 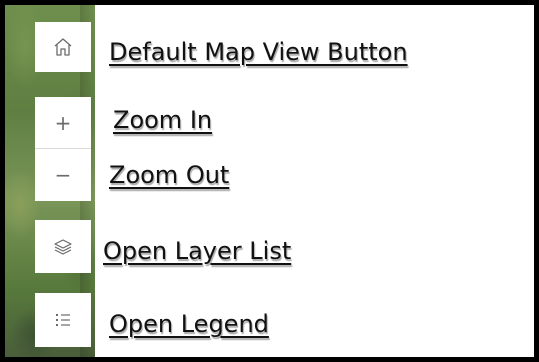 I want to click on zoom-out-label: Zoom Out, so click(x=169, y=175).